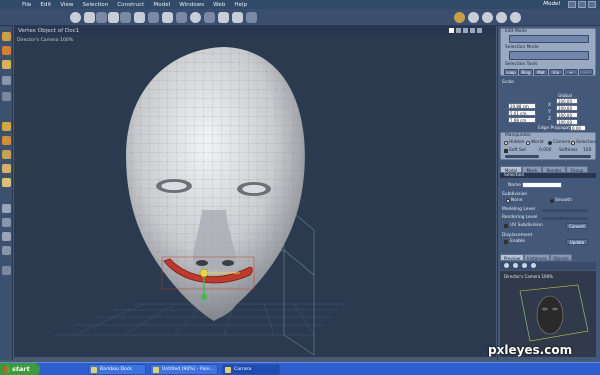 The width and height of the screenshot is (600, 375). What do you see at coordinates (6, 270) in the screenshot?
I see `eyedropper-icon` at bounding box center [6, 270].